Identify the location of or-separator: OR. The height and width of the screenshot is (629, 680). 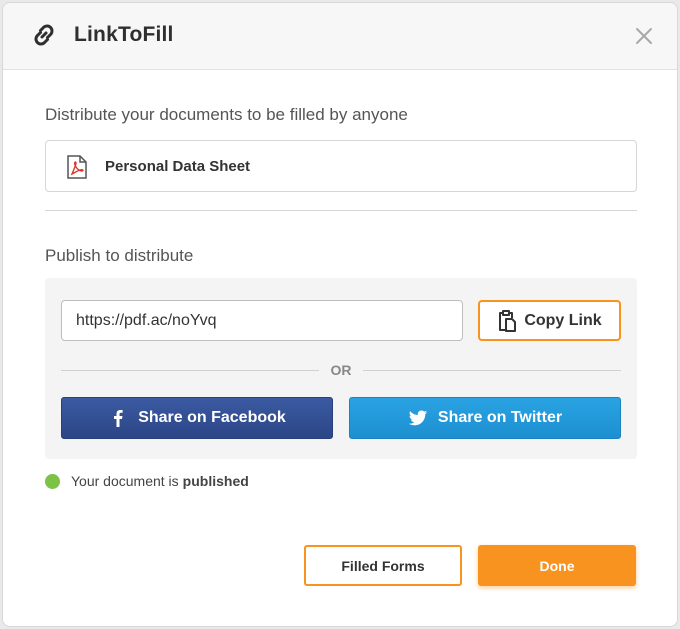
(341, 370).